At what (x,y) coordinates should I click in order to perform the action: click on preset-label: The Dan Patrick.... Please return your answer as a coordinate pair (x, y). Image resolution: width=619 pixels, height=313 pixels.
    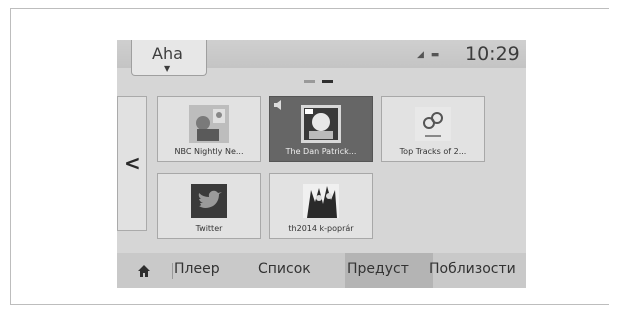
    Looking at the image, I should click on (321, 151).